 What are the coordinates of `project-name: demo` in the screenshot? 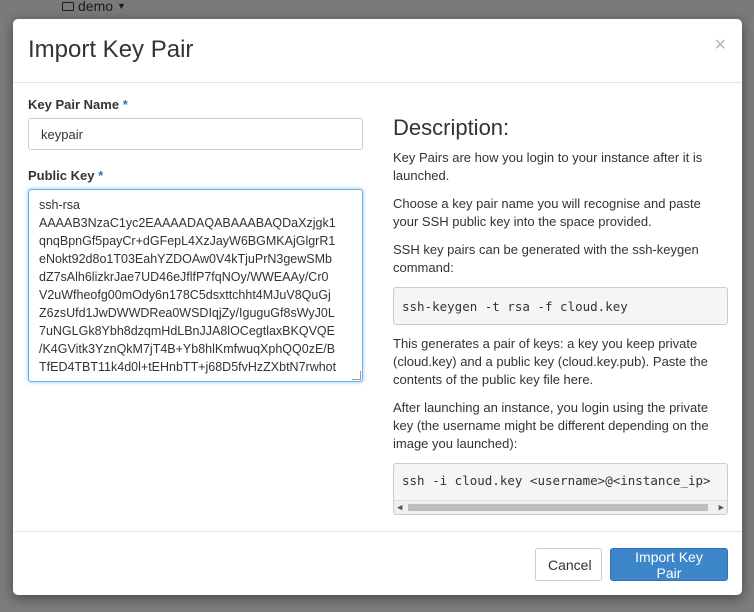 It's located at (96, 7).